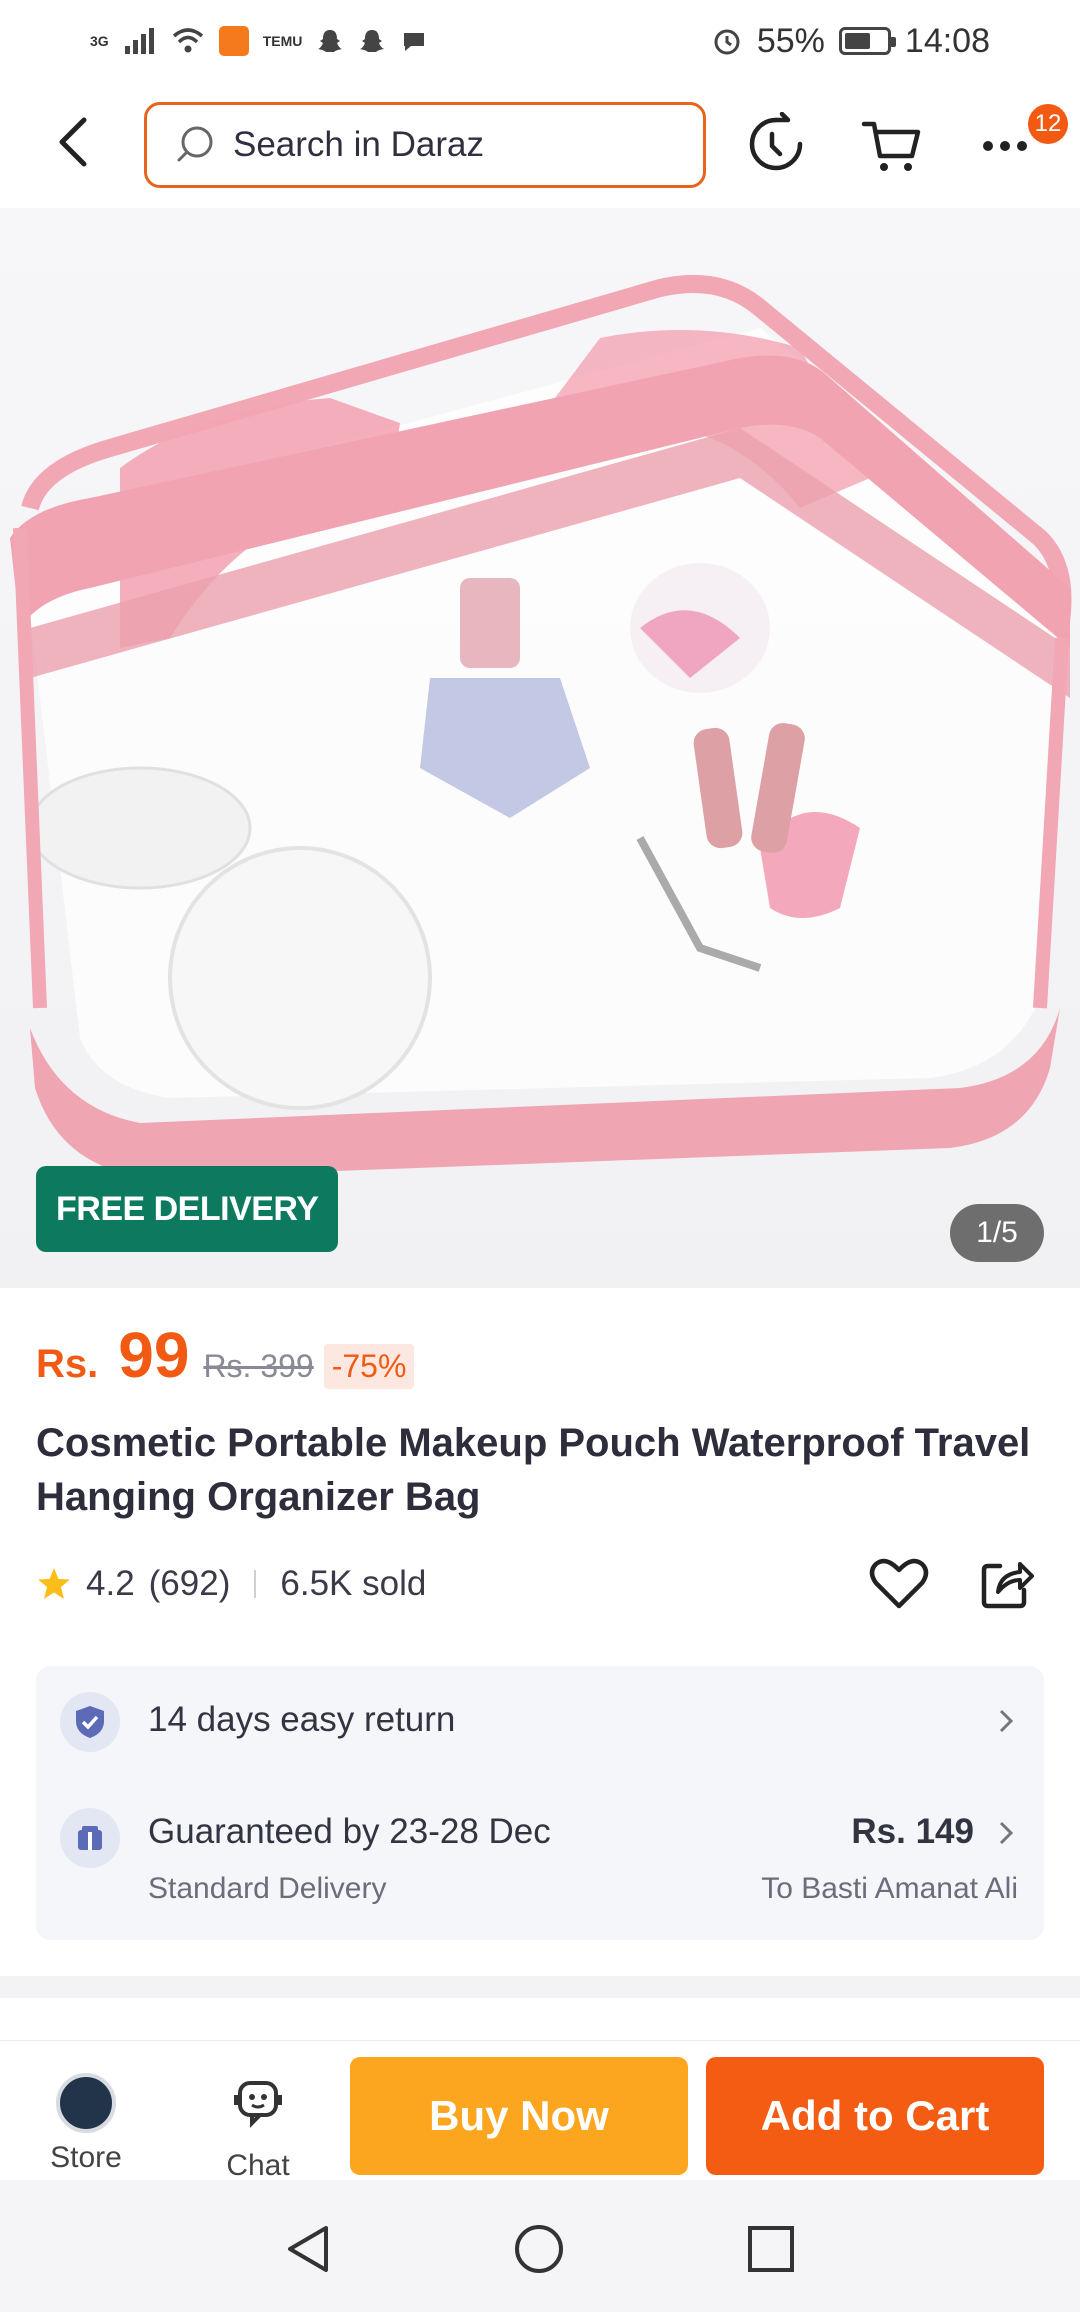  I want to click on history-icon, so click(776, 144).